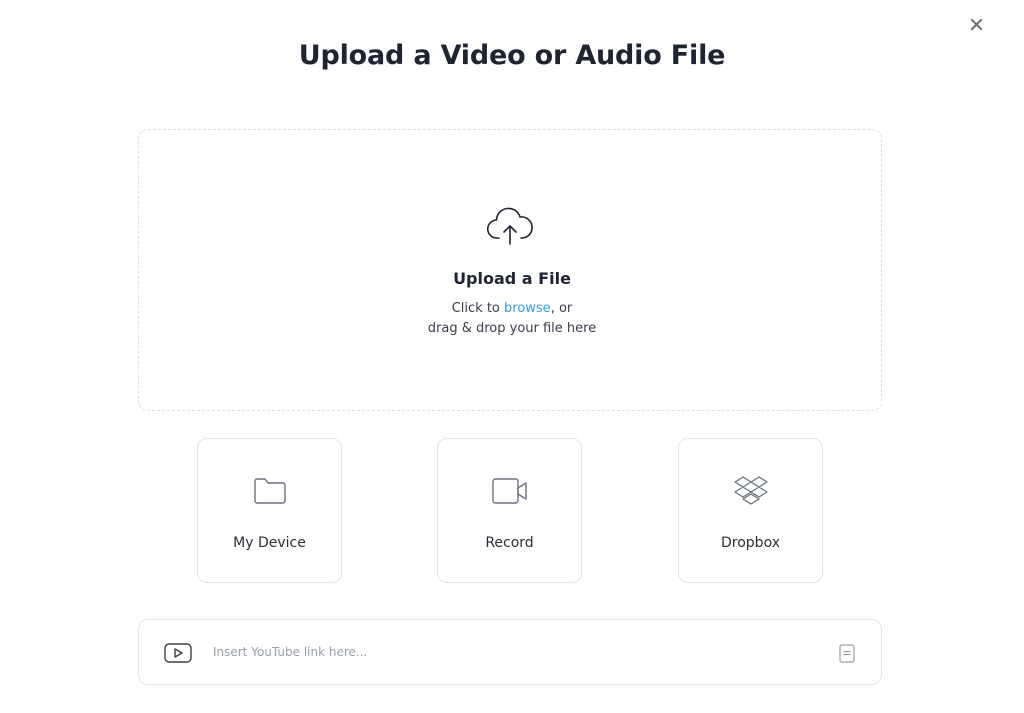  Describe the element at coordinates (750, 490) in the screenshot. I see `dropbox-icon` at that location.